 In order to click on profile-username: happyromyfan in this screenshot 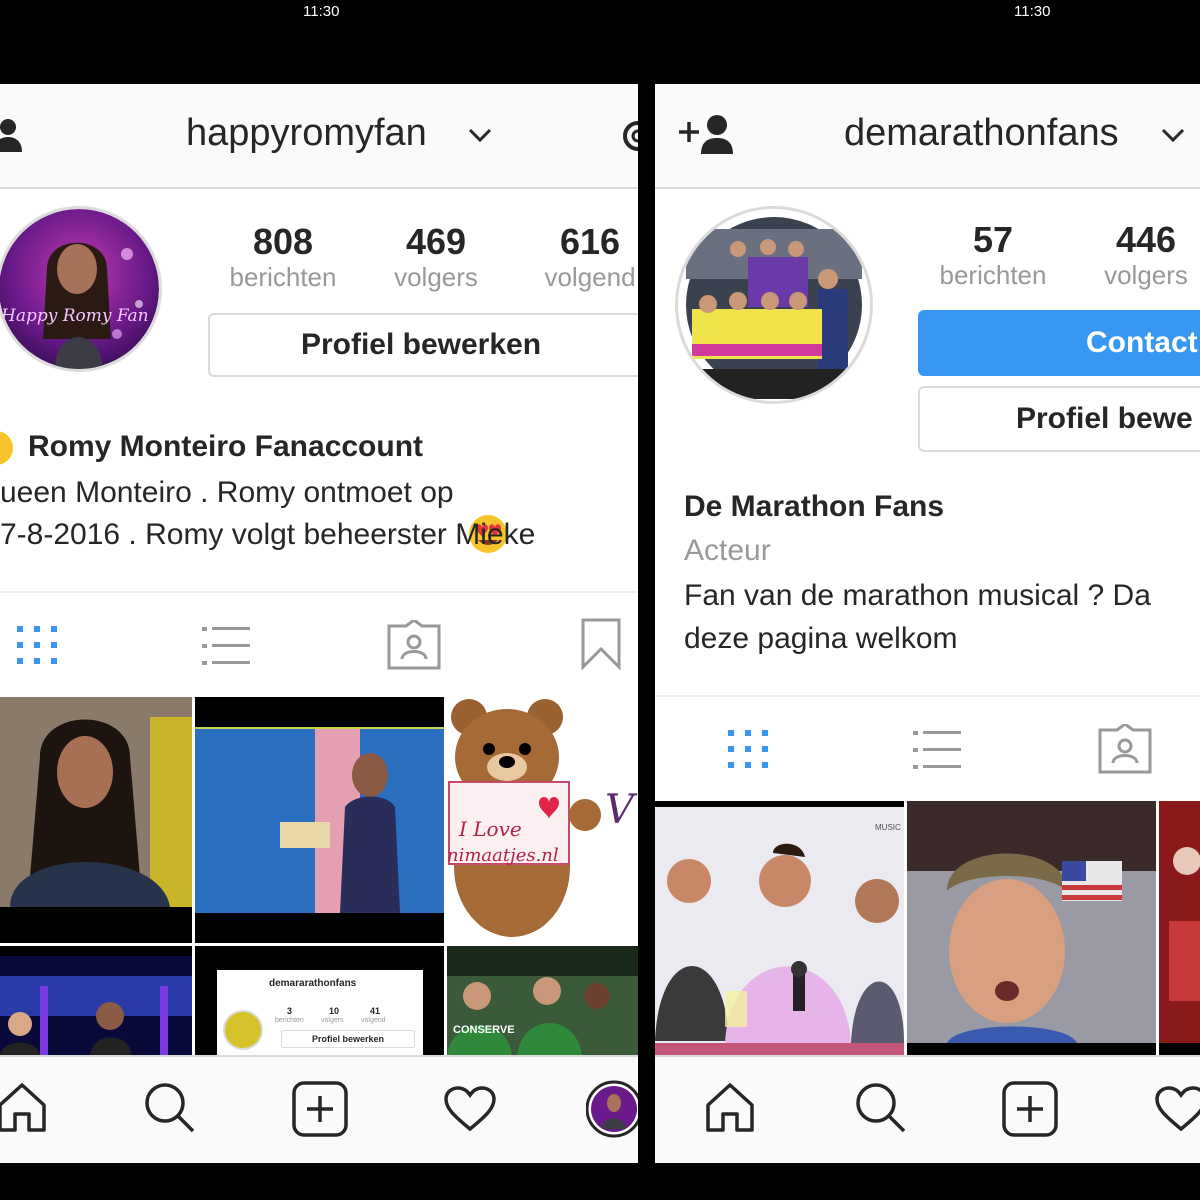, I will do `click(306, 133)`.